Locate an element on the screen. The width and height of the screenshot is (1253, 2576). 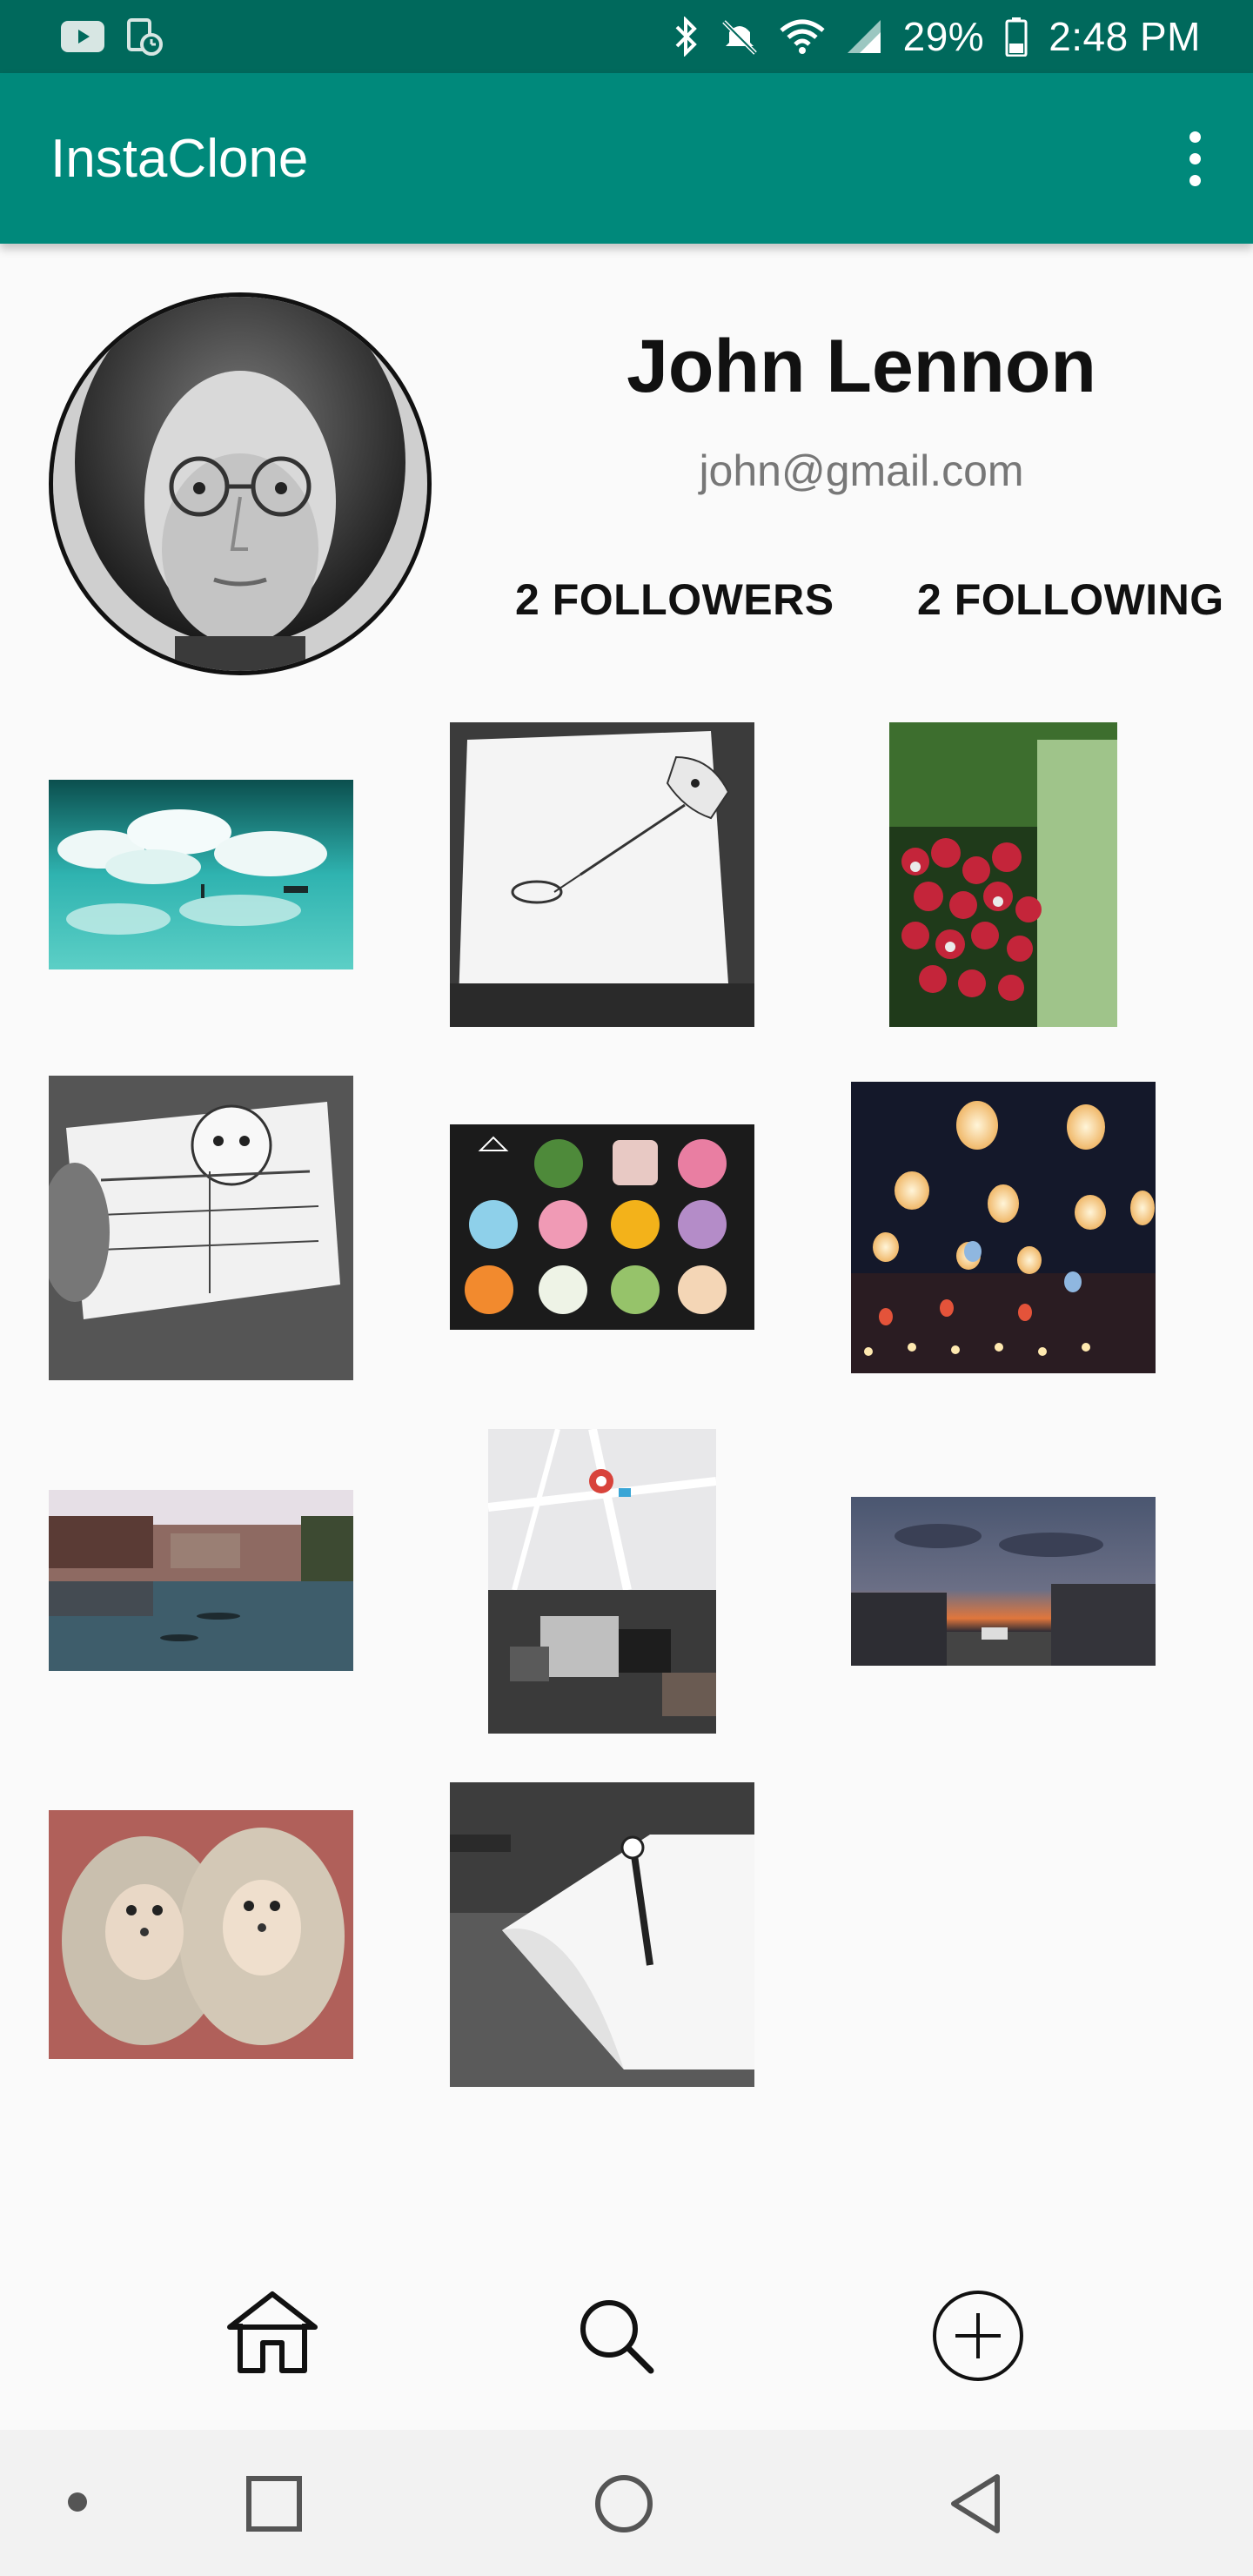
following-count: 2 FOLLOWING is located at coordinates (1070, 600).